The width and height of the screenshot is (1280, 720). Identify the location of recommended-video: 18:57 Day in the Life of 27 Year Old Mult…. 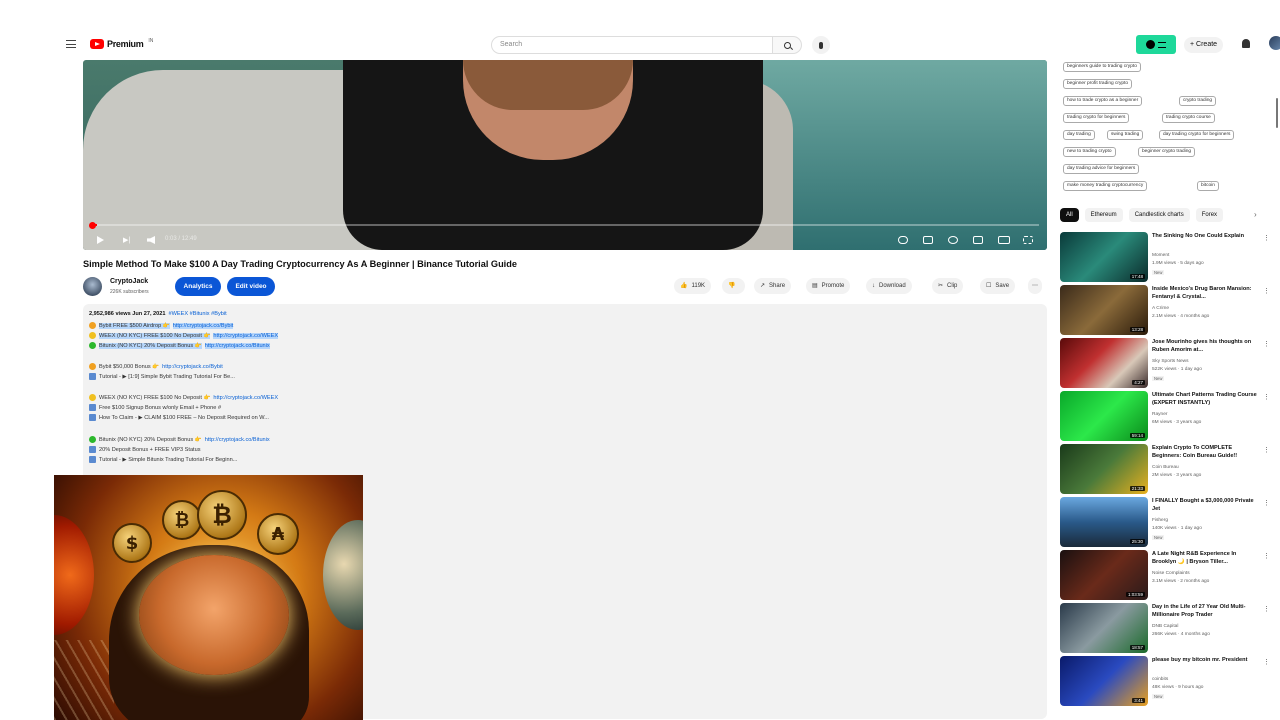
(1168, 628).